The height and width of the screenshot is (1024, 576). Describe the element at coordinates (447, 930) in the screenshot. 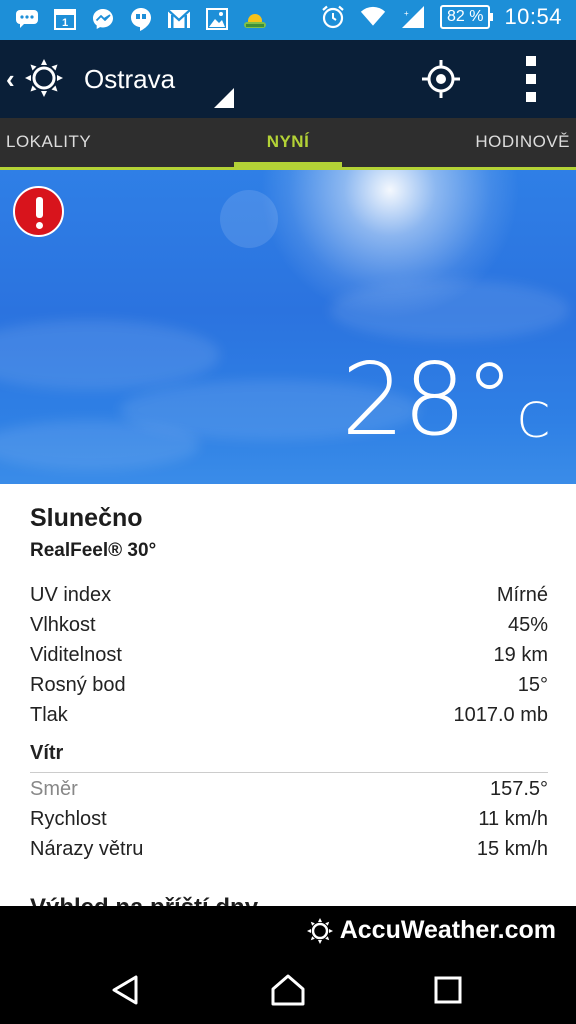

I see `accuweather-label: AccuWeather.com` at that location.